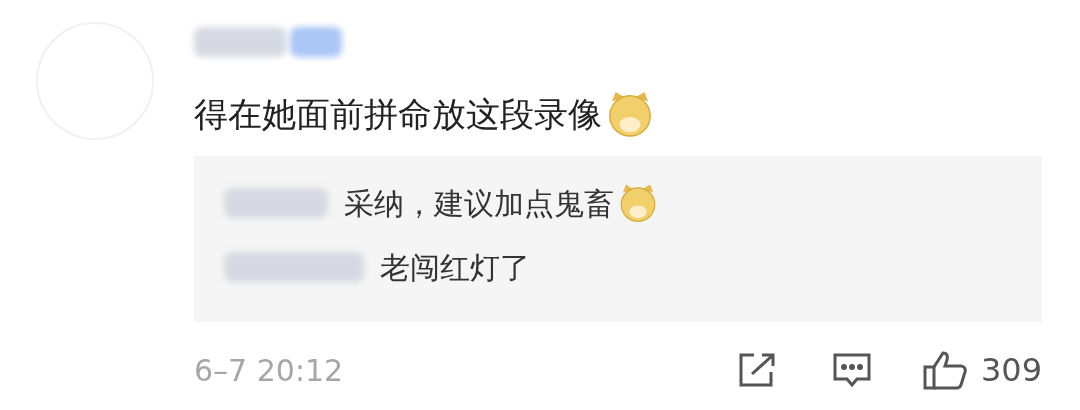 The height and width of the screenshot is (410, 1080). Describe the element at coordinates (398, 114) in the screenshot. I see `comment-text: 得在她面前拼命放这段录像` at that location.